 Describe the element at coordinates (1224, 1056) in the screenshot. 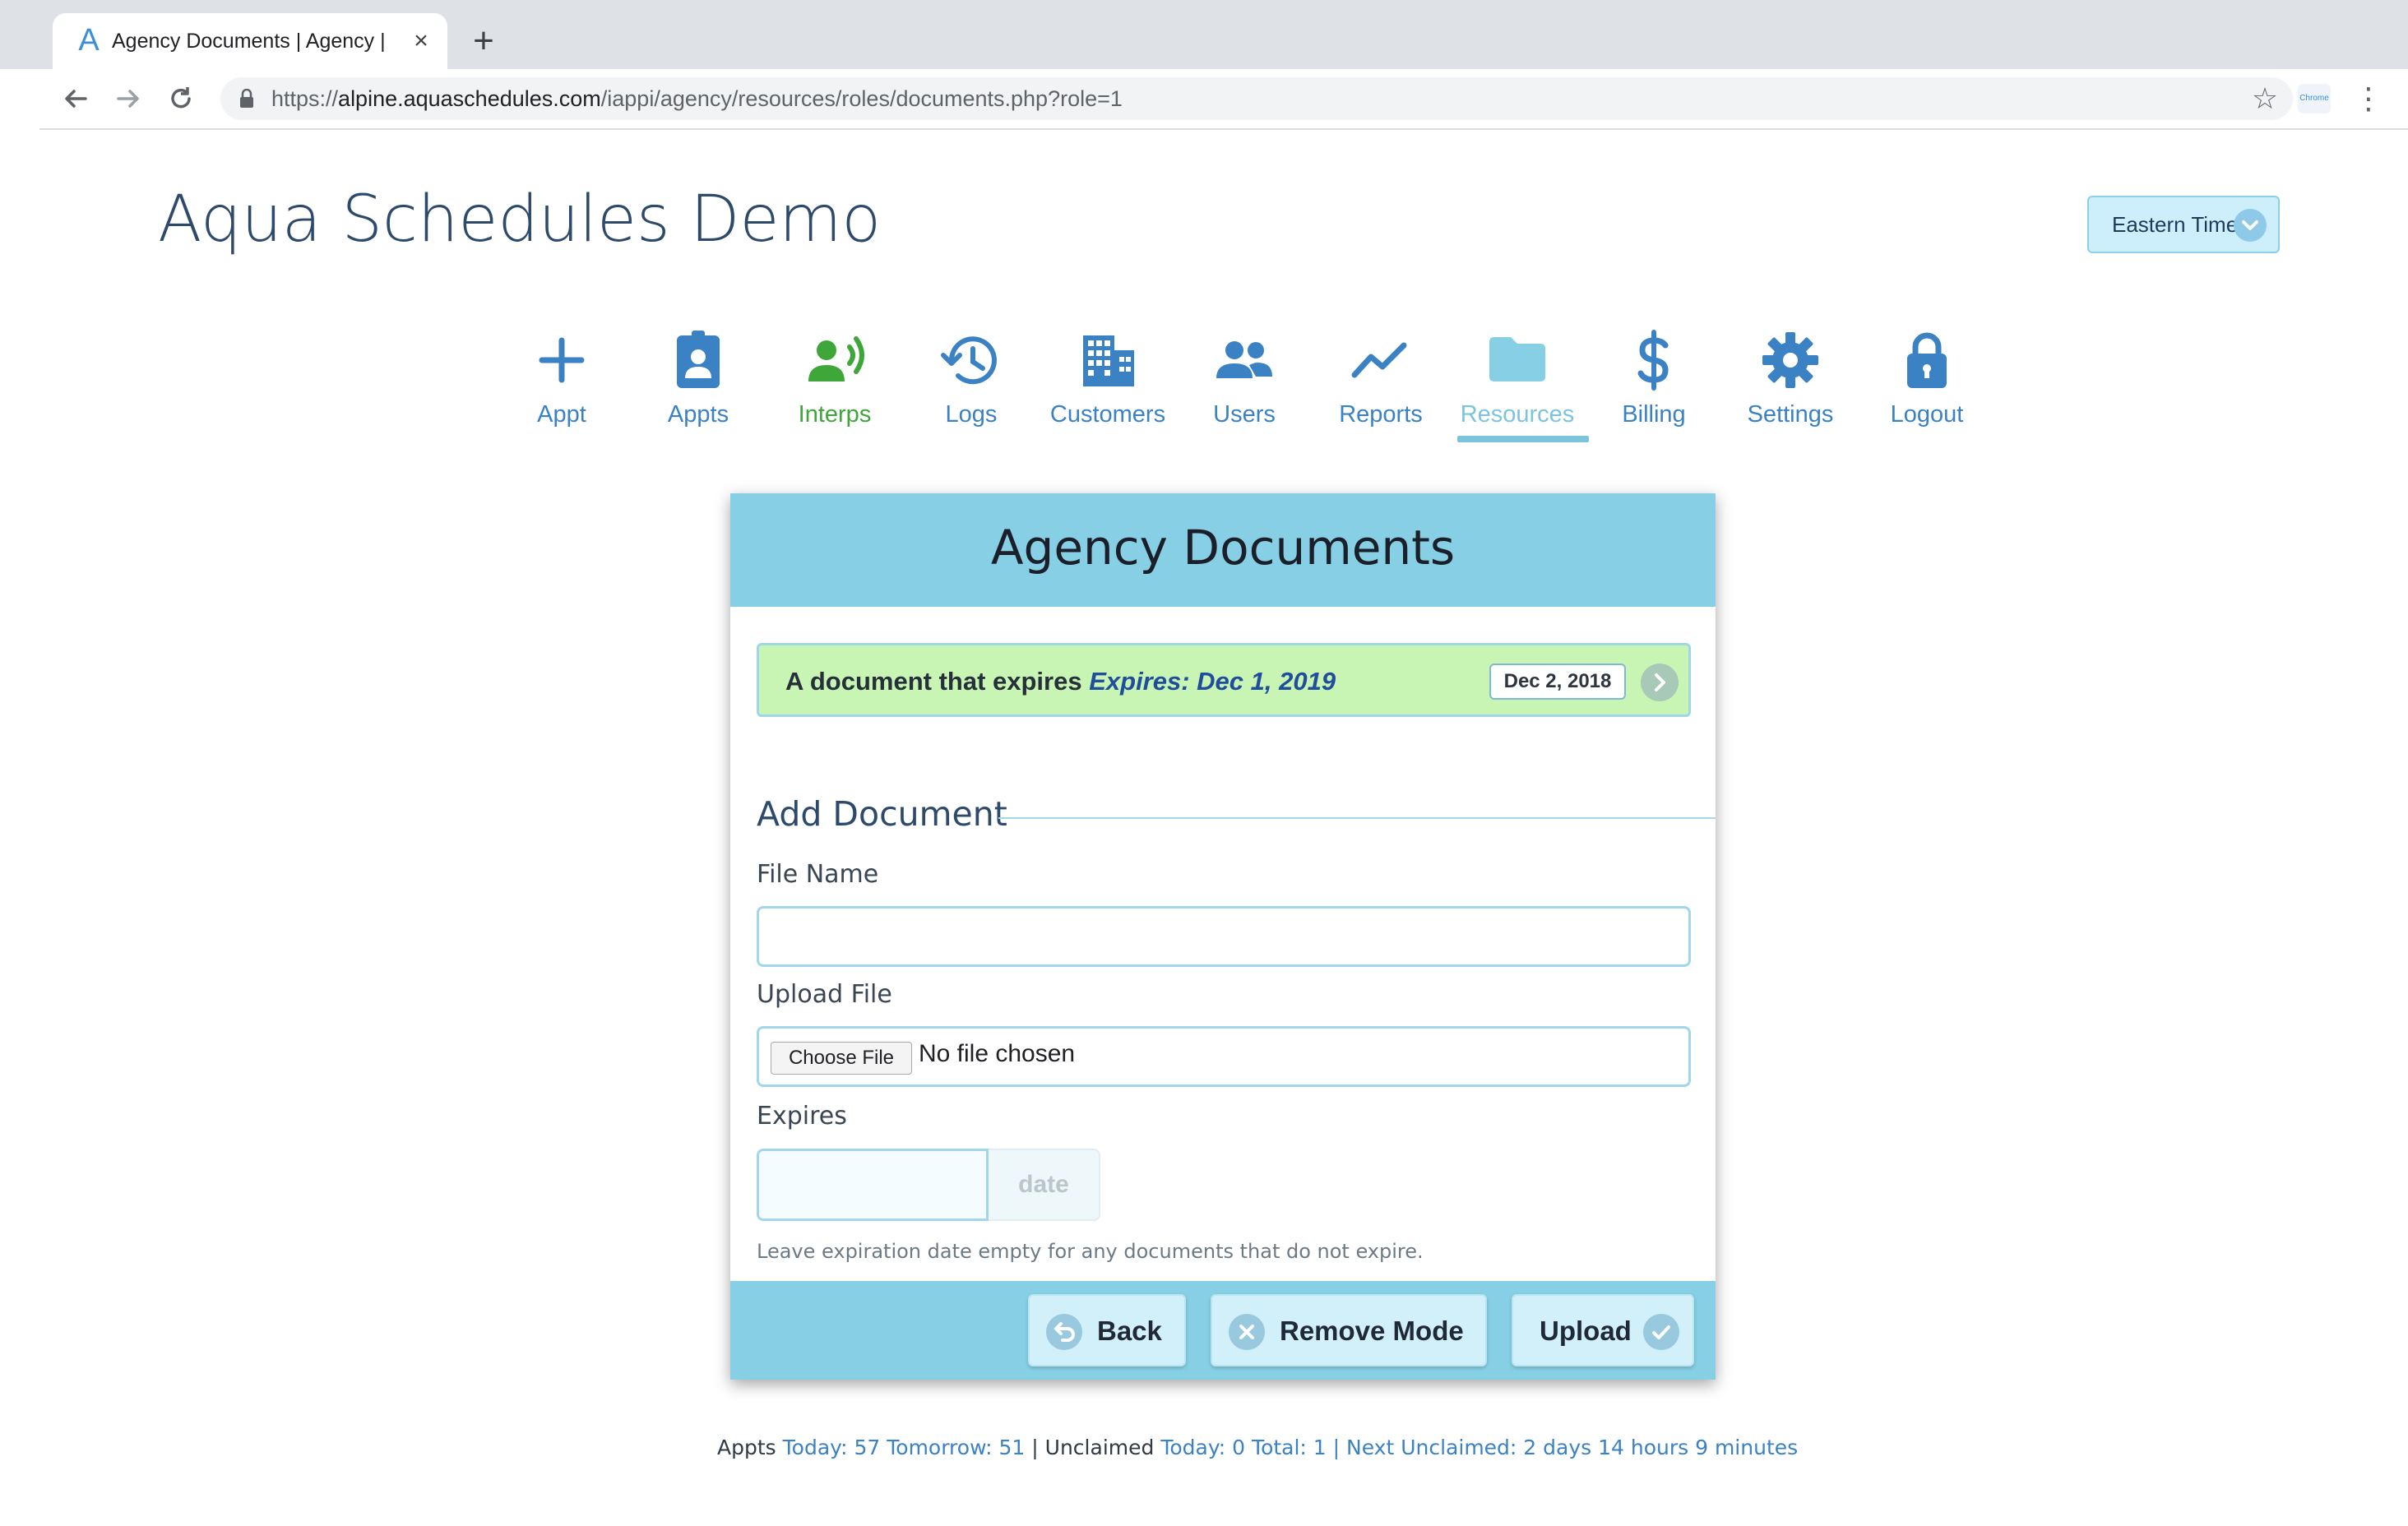

I see `file-upload-field: Choose File No file chosen` at that location.